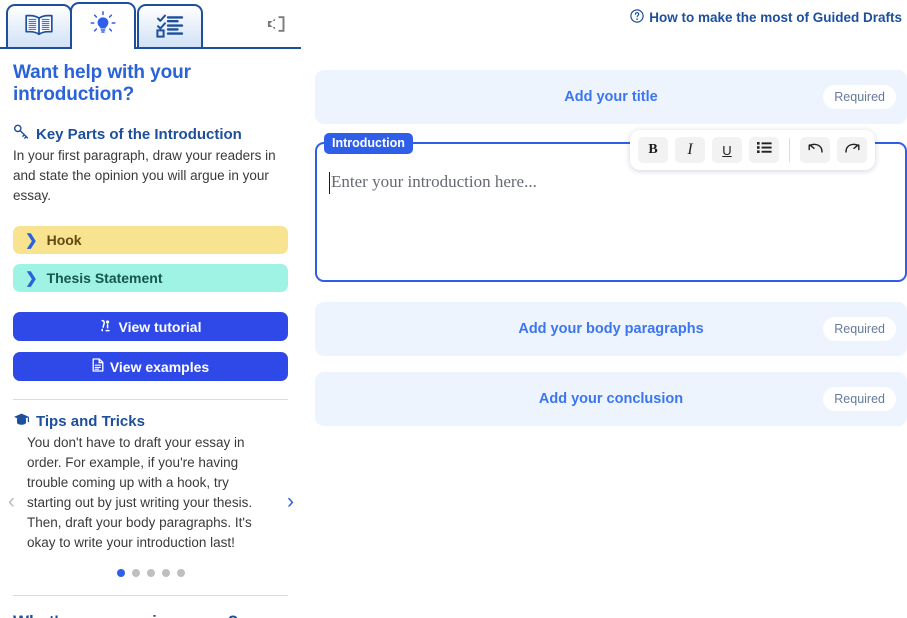  Describe the element at coordinates (637, 17) in the screenshot. I see `question-circle-icon` at that location.